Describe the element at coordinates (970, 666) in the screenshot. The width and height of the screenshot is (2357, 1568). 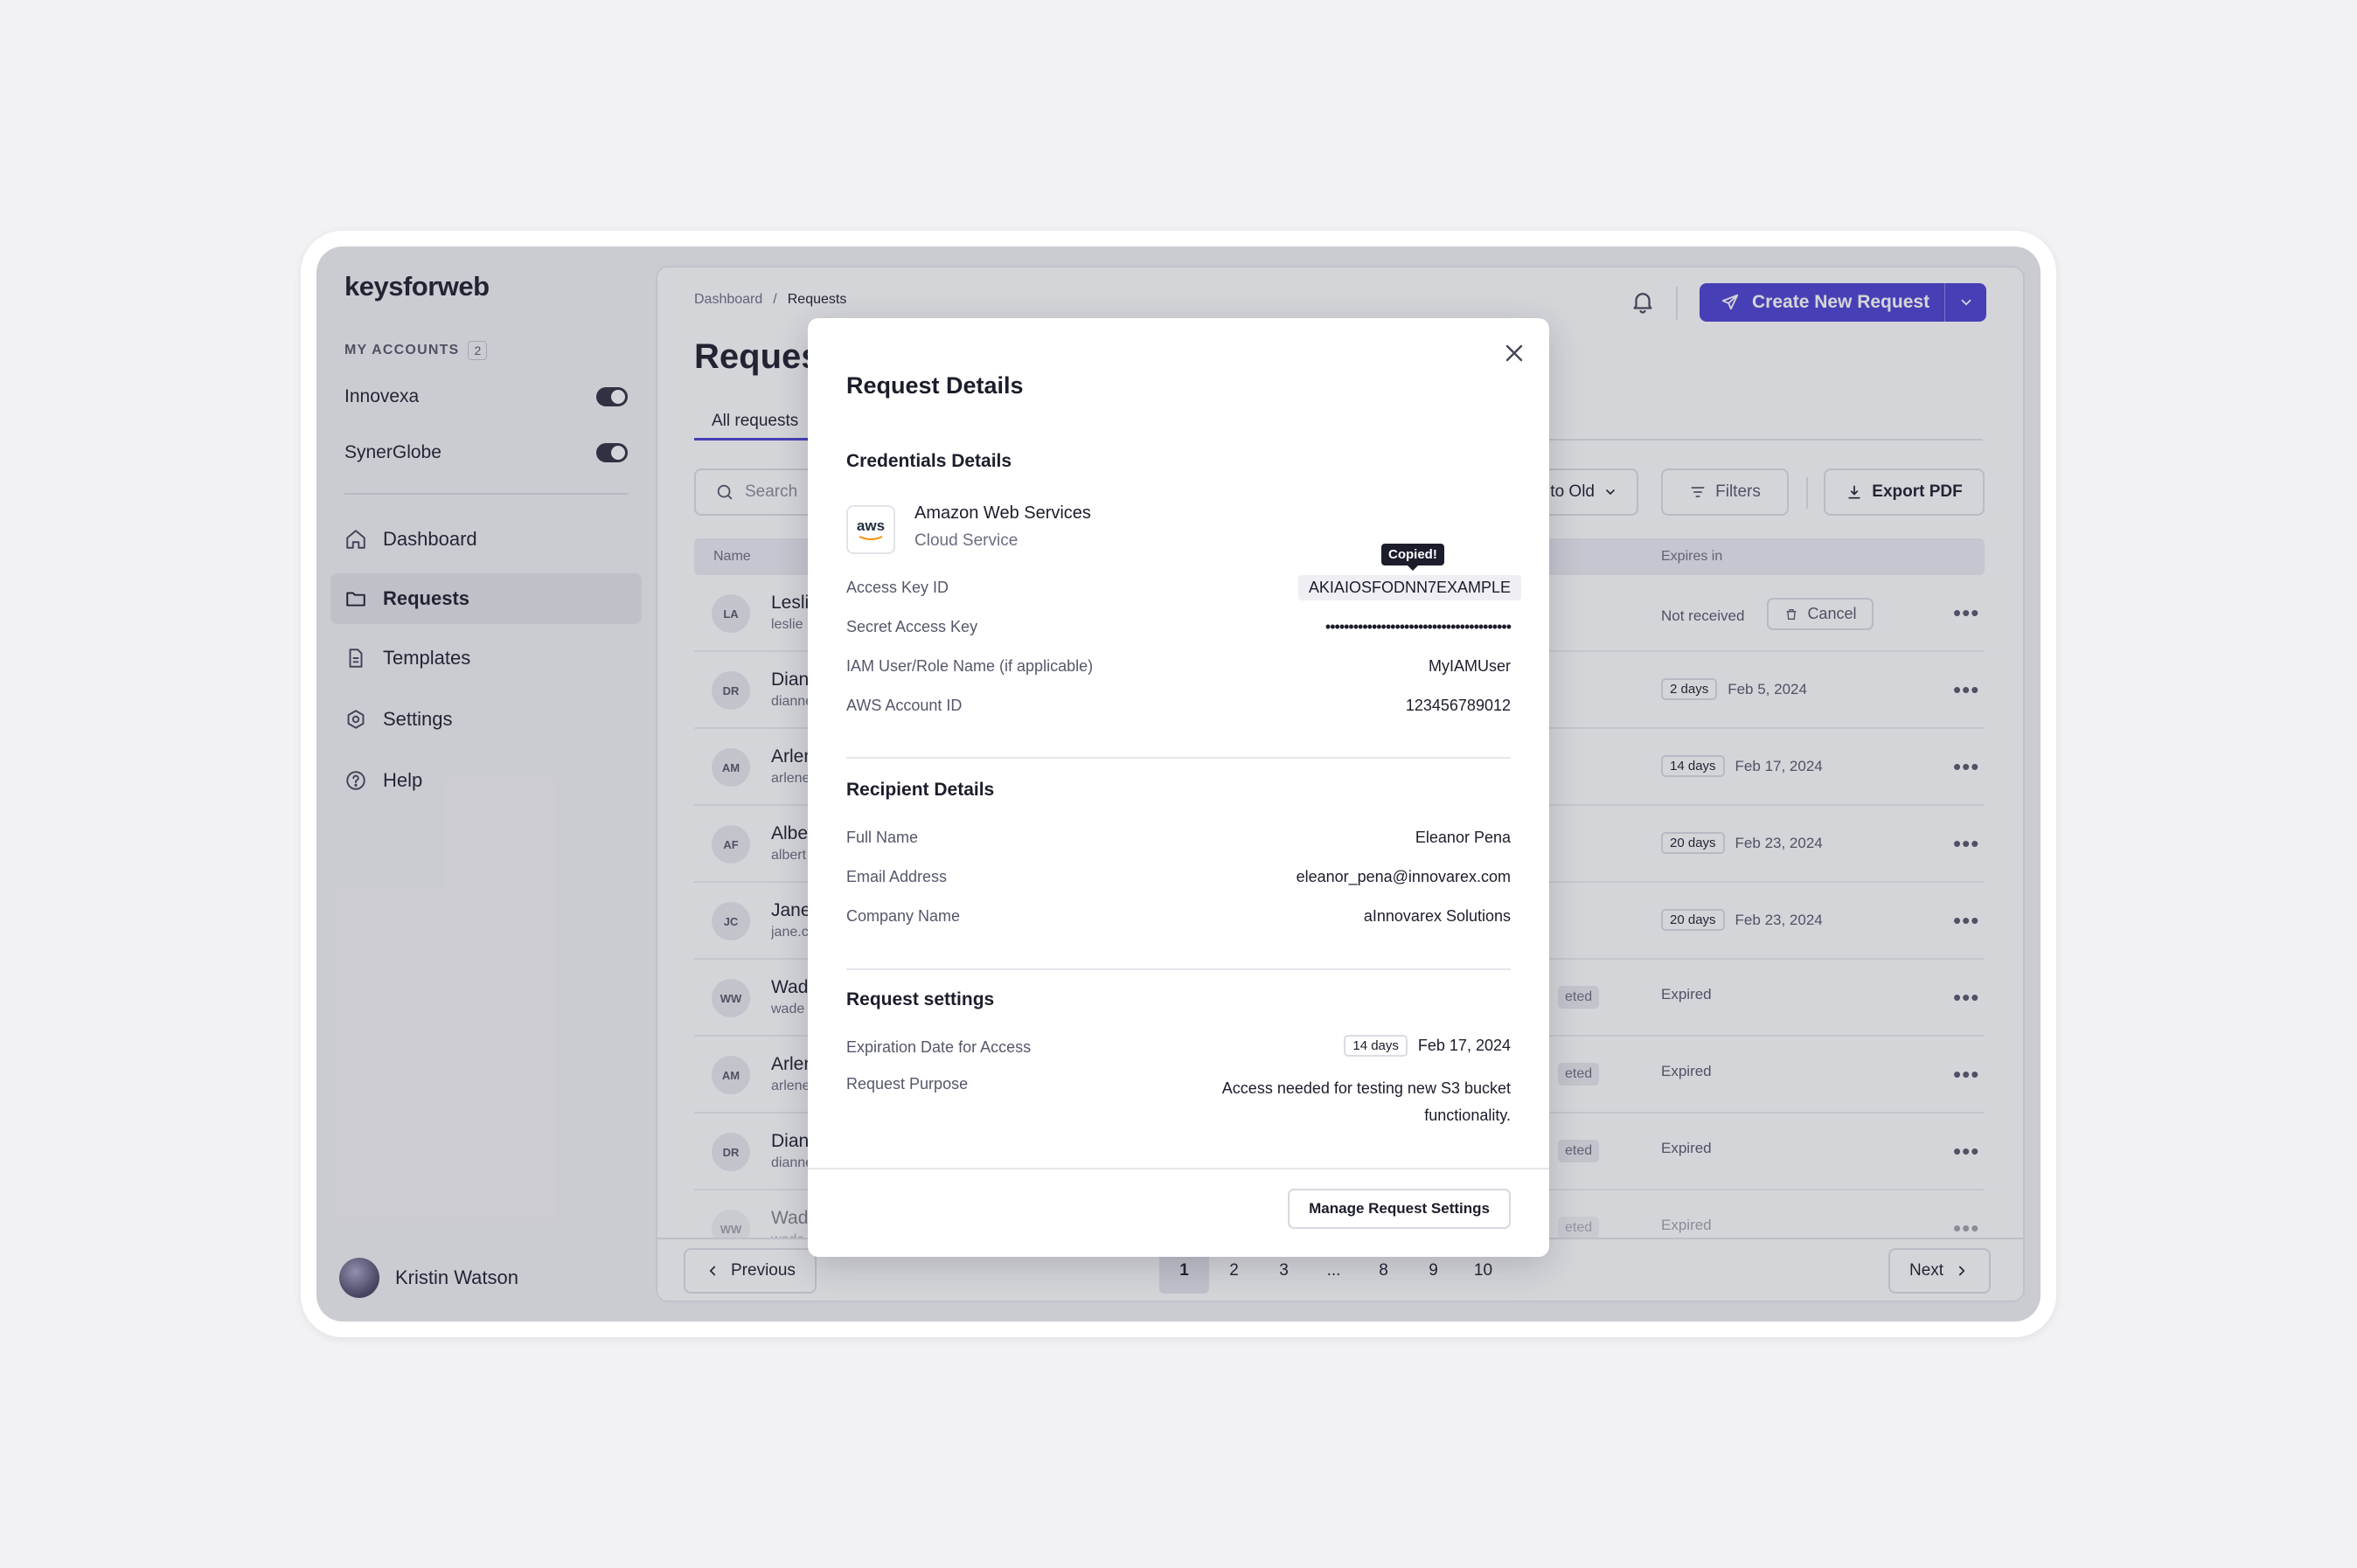
I see `field-label: IAM User/Role Name (if applicable)` at that location.